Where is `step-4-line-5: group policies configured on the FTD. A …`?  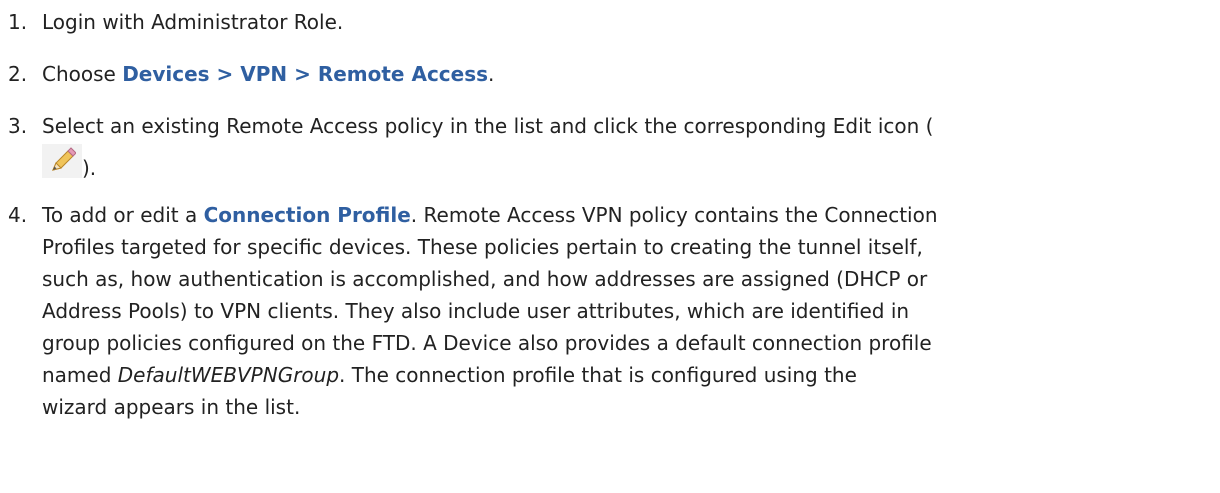
step-4-line-5: group policies configured on the FTD. A … is located at coordinates (487, 343).